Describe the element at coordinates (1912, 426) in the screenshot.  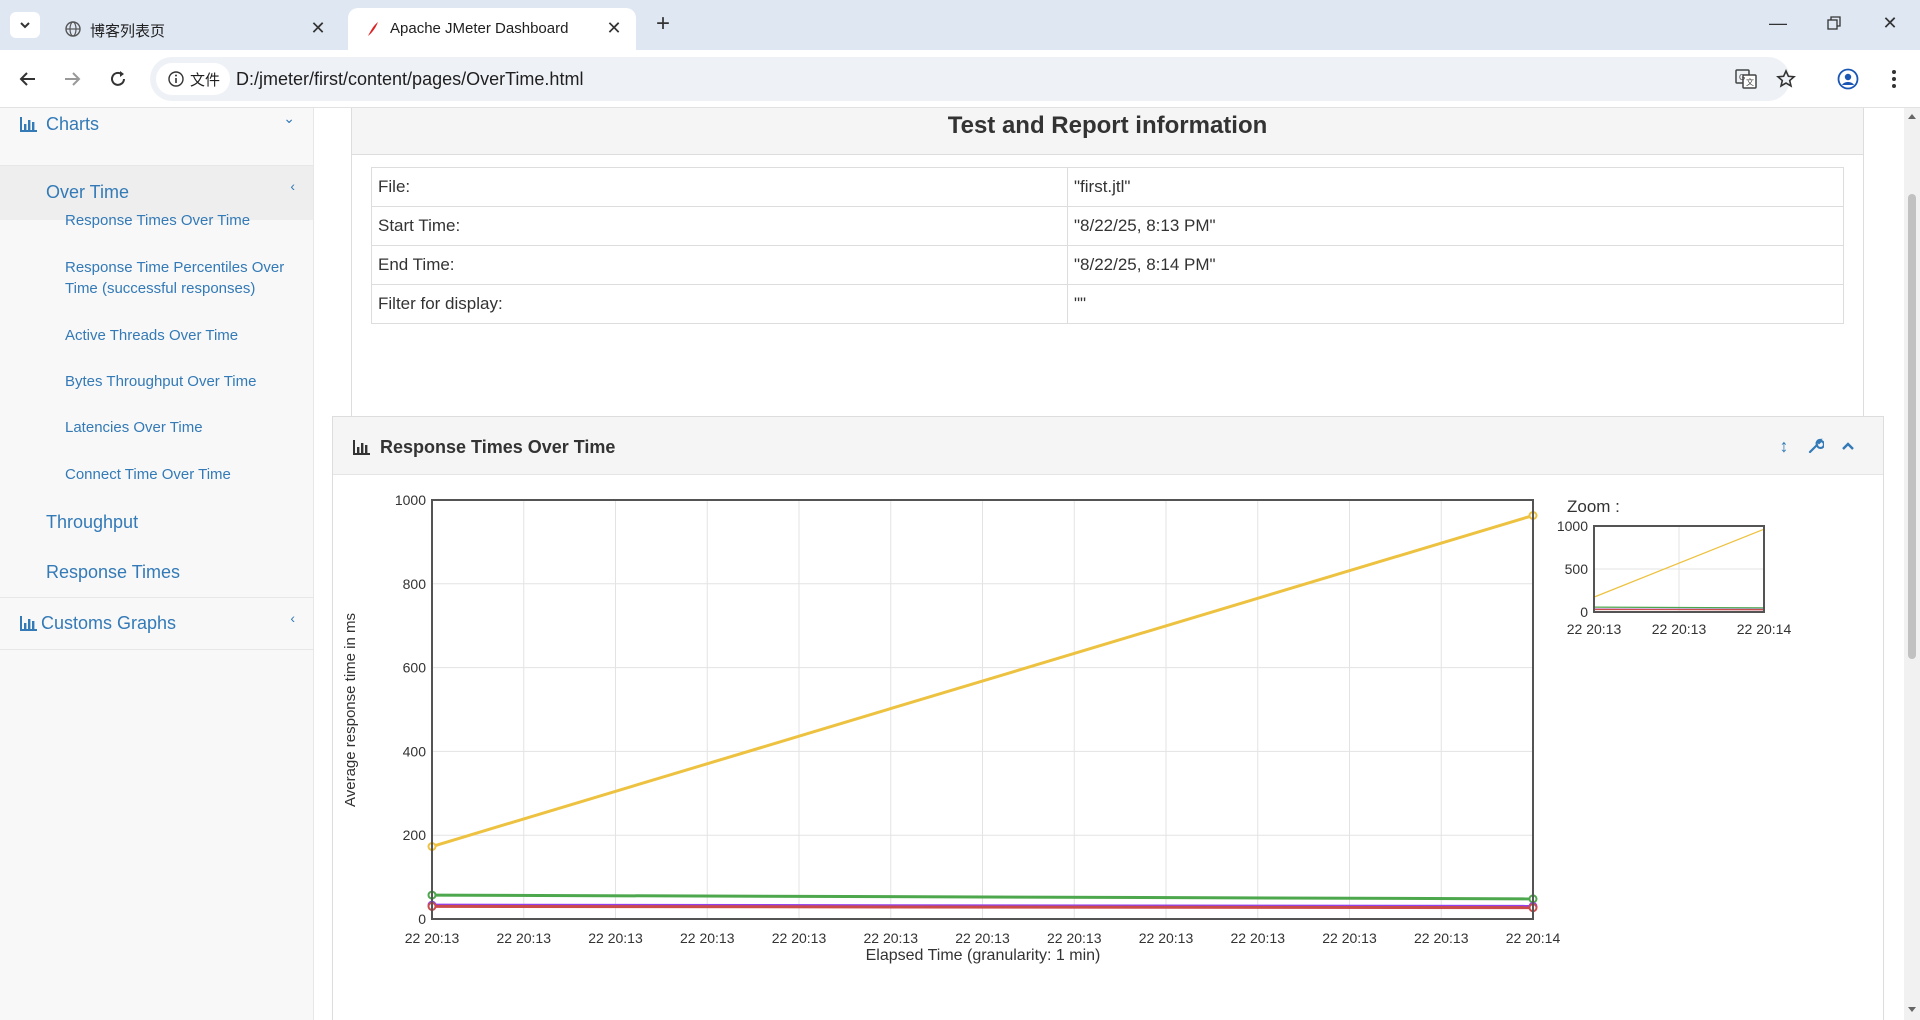
I see `scrollbar-thumb` at that location.